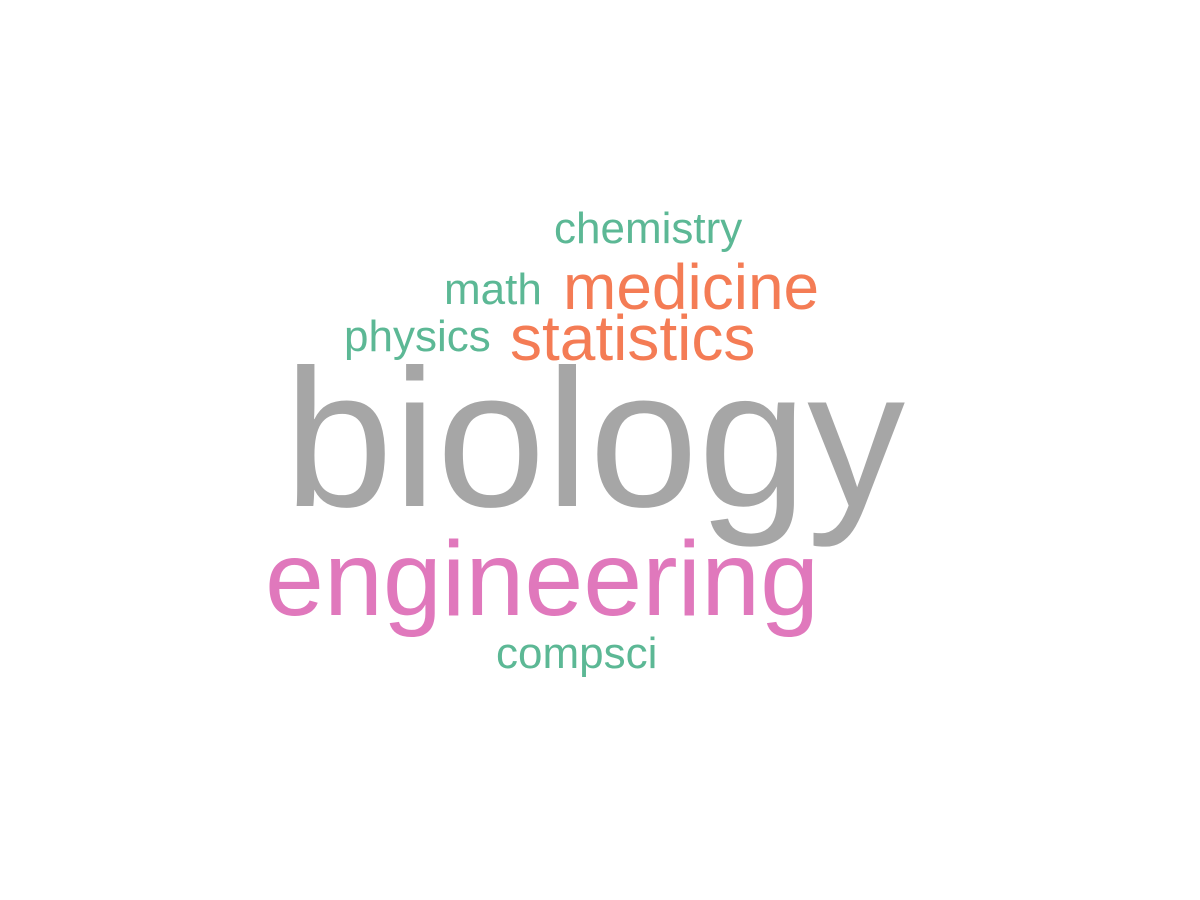 Image resolution: width=1200 pixels, height=900 pixels. What do you see at coordinates (493, 289) in the screenshot?
I see `word-math: math` at bounding box center [493, 289].